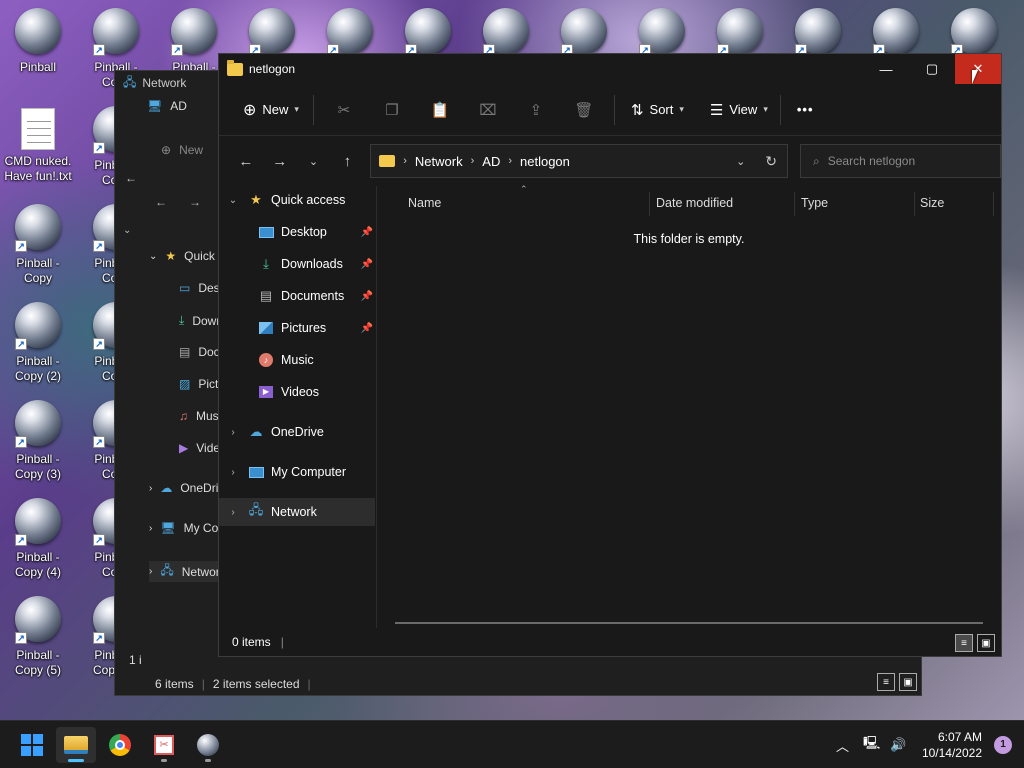  I want to click on show-hidden-icons-chevron-icon: ︿, so click(842, 745).